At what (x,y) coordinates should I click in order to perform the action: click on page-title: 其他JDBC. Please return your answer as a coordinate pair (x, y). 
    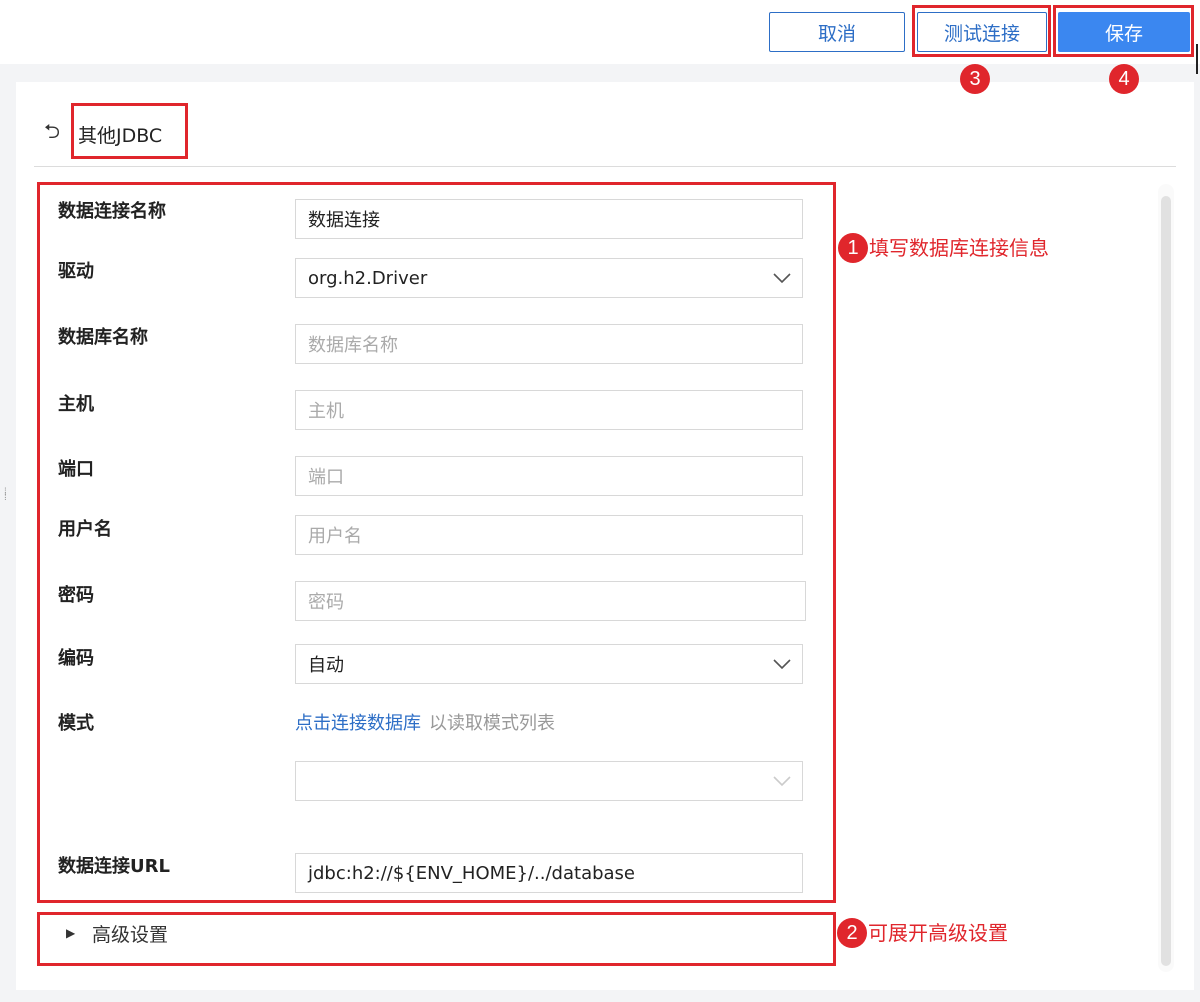
    Looking at the image, I should click on (120, 135).